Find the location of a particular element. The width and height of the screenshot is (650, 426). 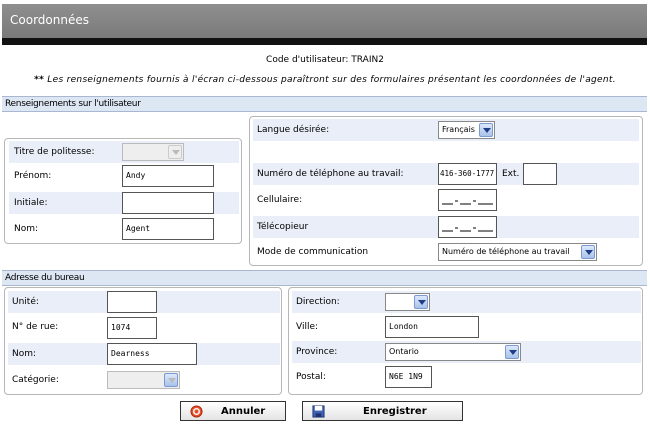

row-initiale: Initiale: is located at coordinates (124, 203).